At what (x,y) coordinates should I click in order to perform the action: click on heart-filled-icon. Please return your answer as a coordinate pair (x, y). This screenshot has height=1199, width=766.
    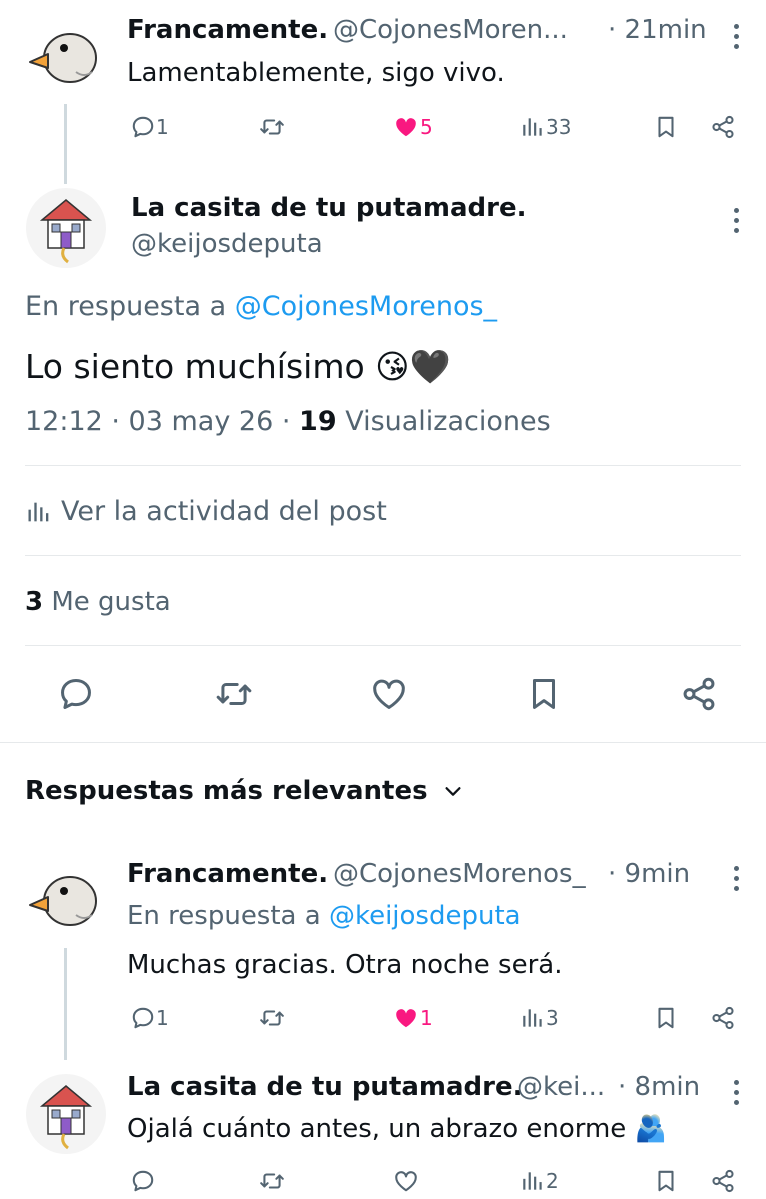
    Looking at the image, I should click on (406, 127).